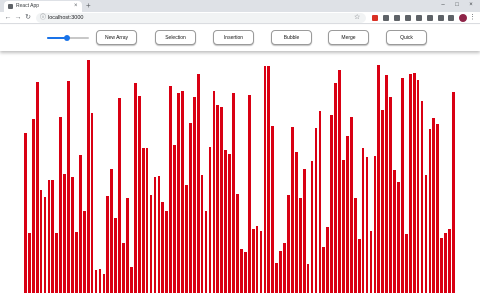  What do you see at coordinates (8, 18) in the screenshot?
I see `back-icon: ←` at bounding box center [8, 18].